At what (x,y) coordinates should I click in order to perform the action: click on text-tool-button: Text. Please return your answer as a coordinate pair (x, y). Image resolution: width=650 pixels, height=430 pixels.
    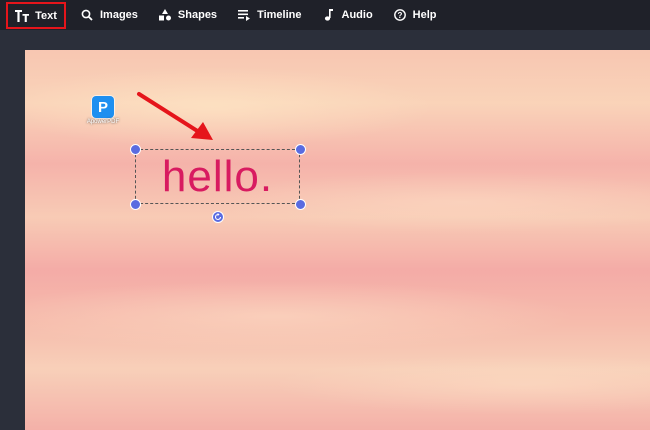
    Looking at the image, I should click on (36, 15).